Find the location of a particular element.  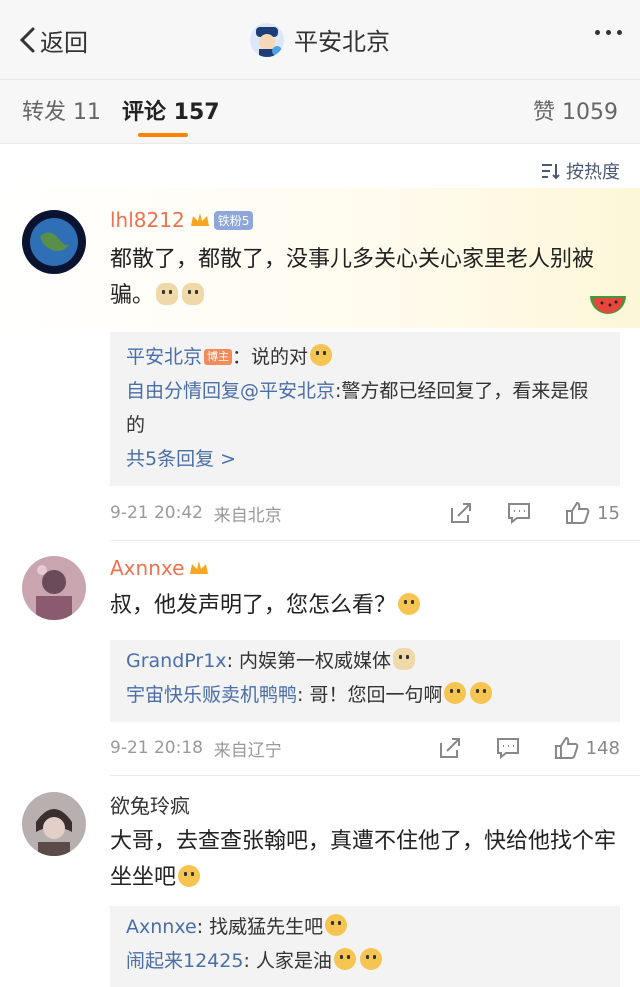

reply-box: GrandPr1x: 内娱第一权威媒体 宇宙快乐贩卖机鸭鸭: 哥！您回一句啊 is located at coordinates (365, 681).